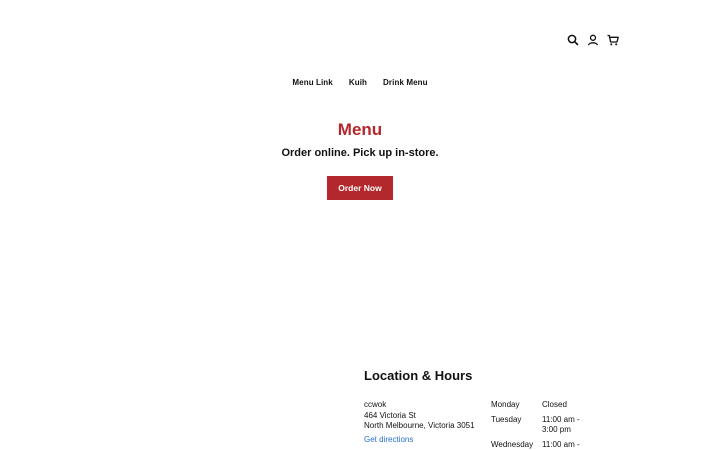 The width and height of the screenshot is (720, 450). Describe the element at coordinates (360, 129) in the screenshot. I see `page-title: Menu` at that location.